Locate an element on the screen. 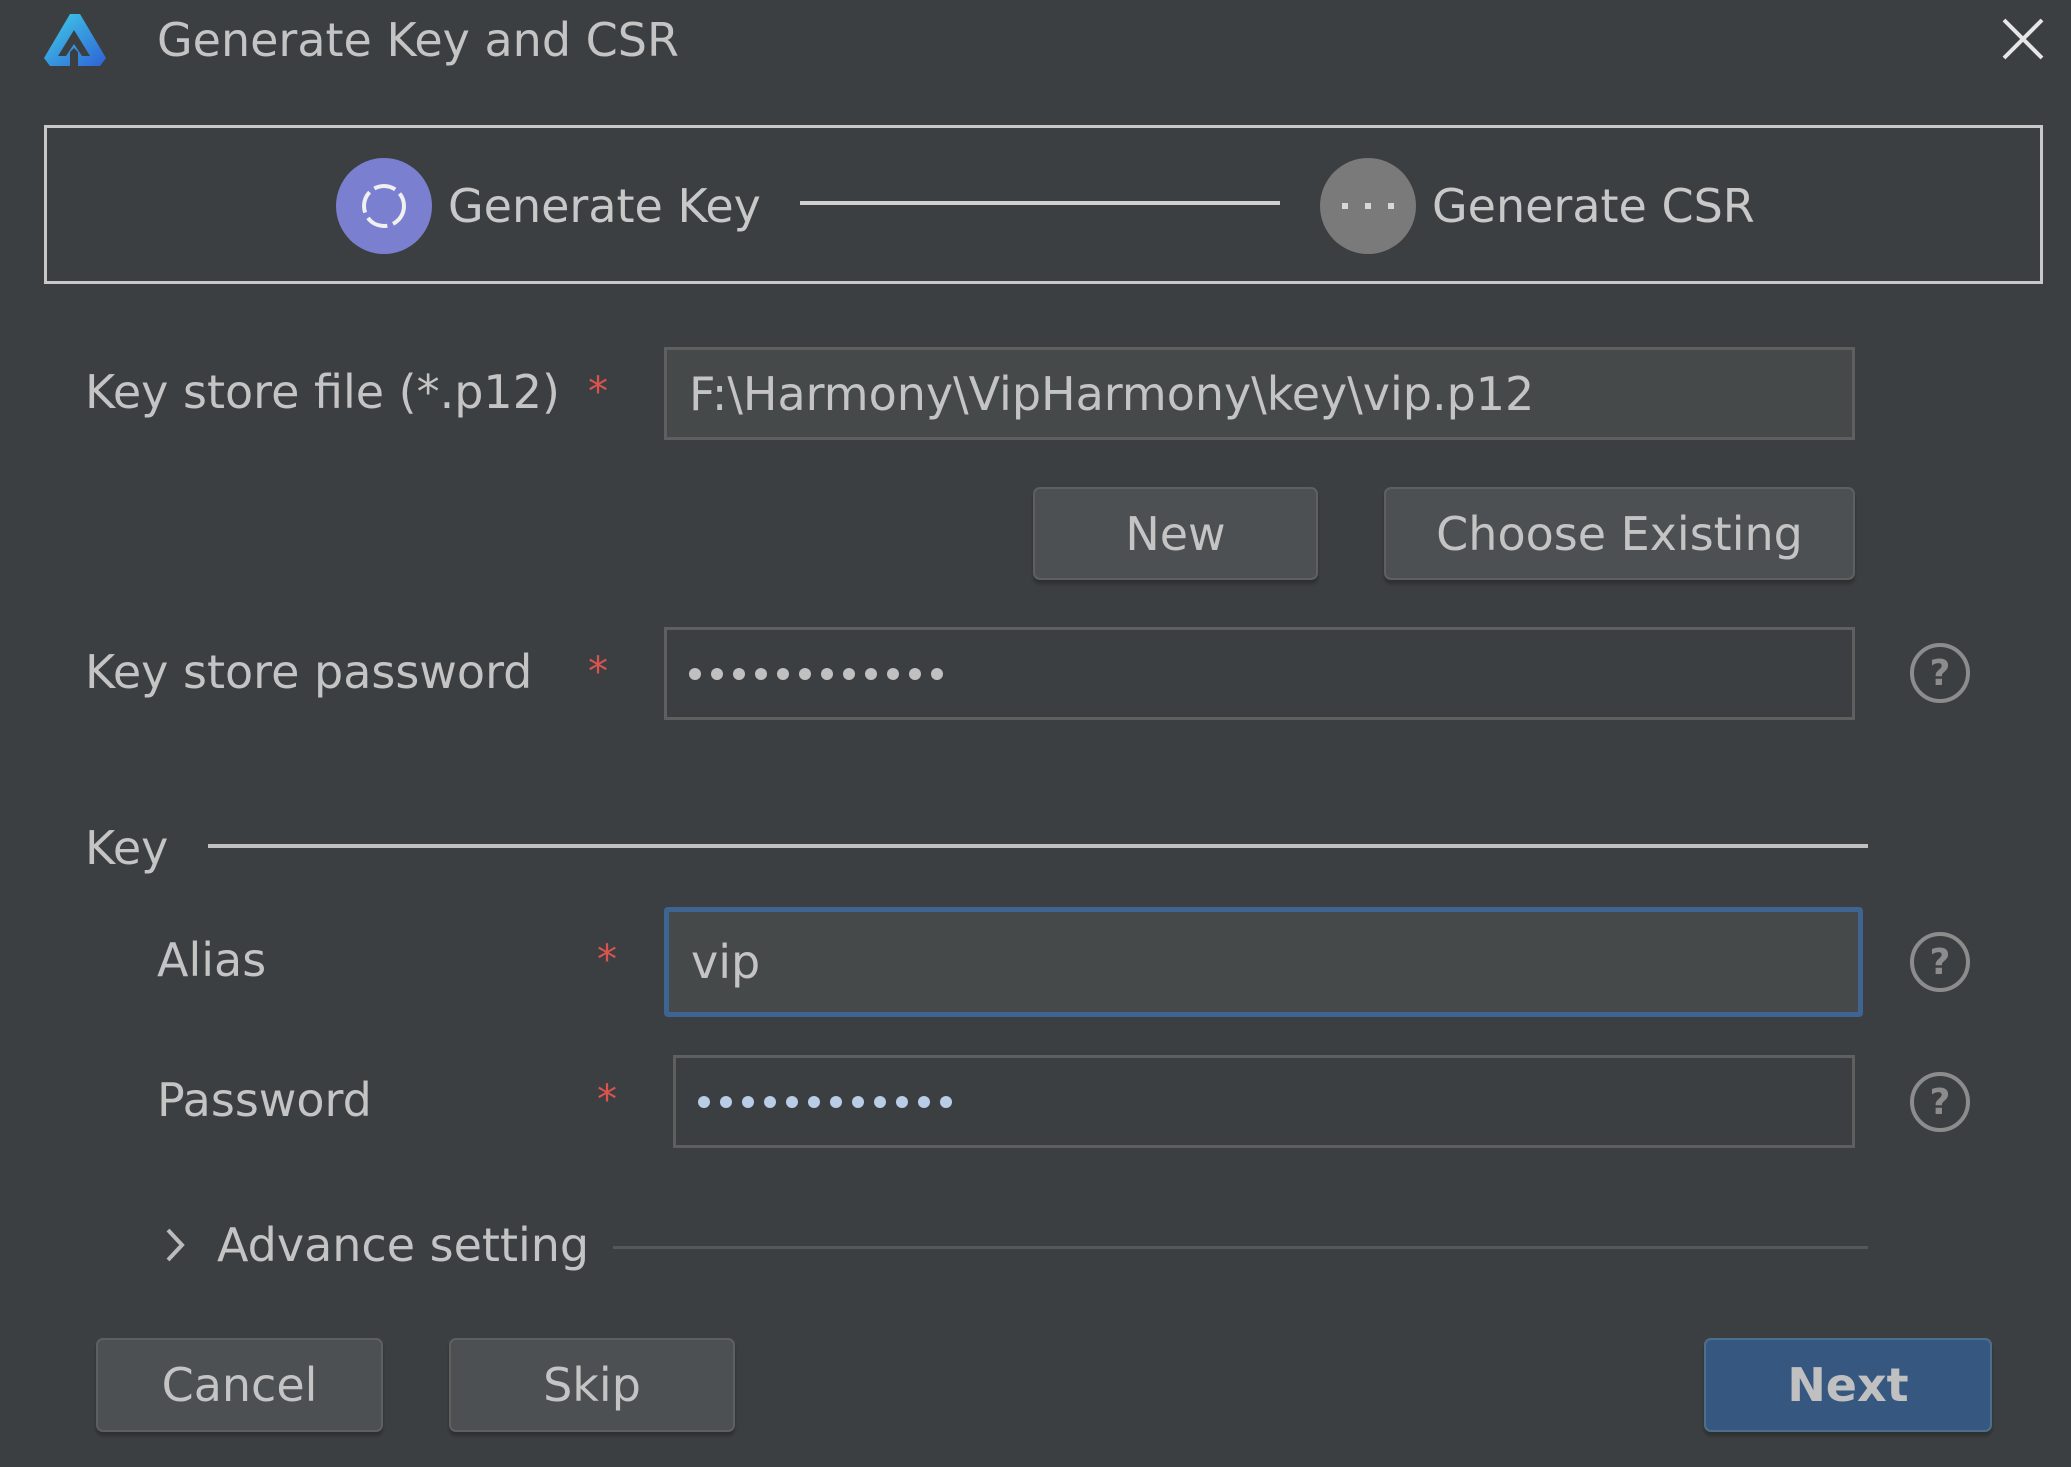  more-dots-icon is located at coordinates (1368, 206).